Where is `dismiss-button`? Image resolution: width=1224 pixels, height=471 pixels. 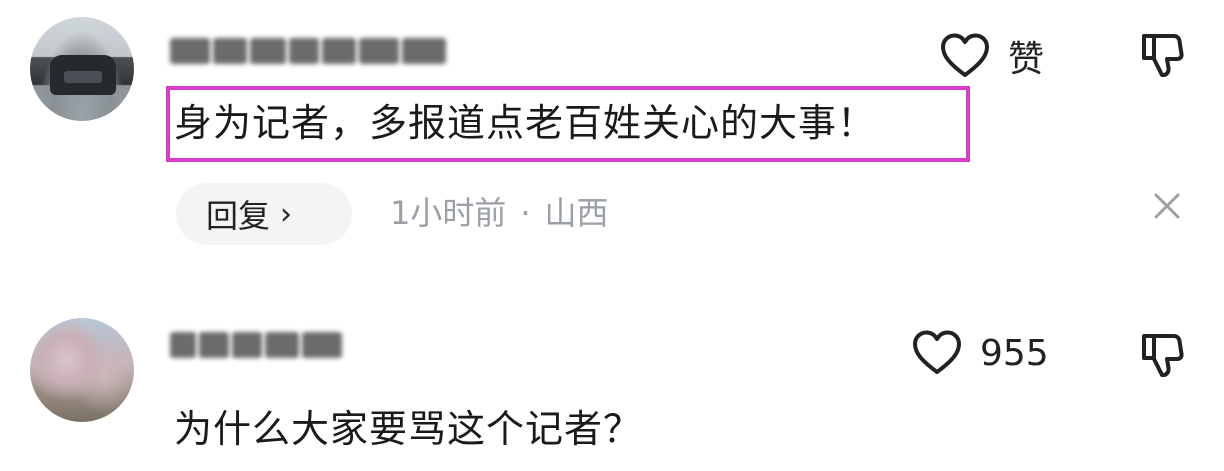
dismiss-button is located at coordinates (1167, 208).